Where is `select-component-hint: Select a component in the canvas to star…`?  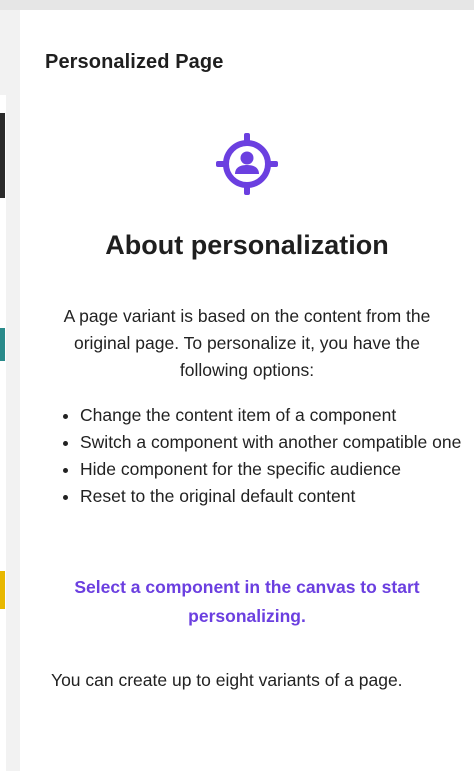 select-component-hint: Select a component in the canvas to star… is located at coordinates (247, 601).